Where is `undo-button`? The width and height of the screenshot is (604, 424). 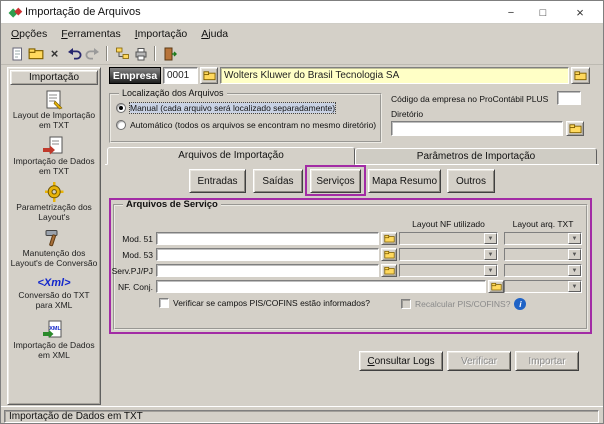 undo-button is located at coordinates (73, 54).